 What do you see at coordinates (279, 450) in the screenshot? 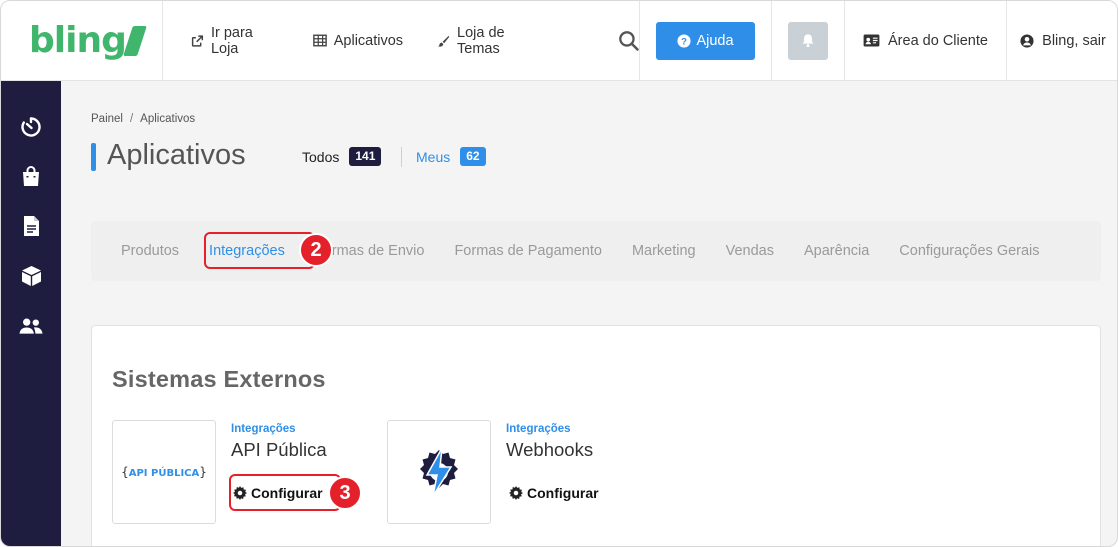
I see `api-publica-name: API Pública` at bounding box center [279, 450].